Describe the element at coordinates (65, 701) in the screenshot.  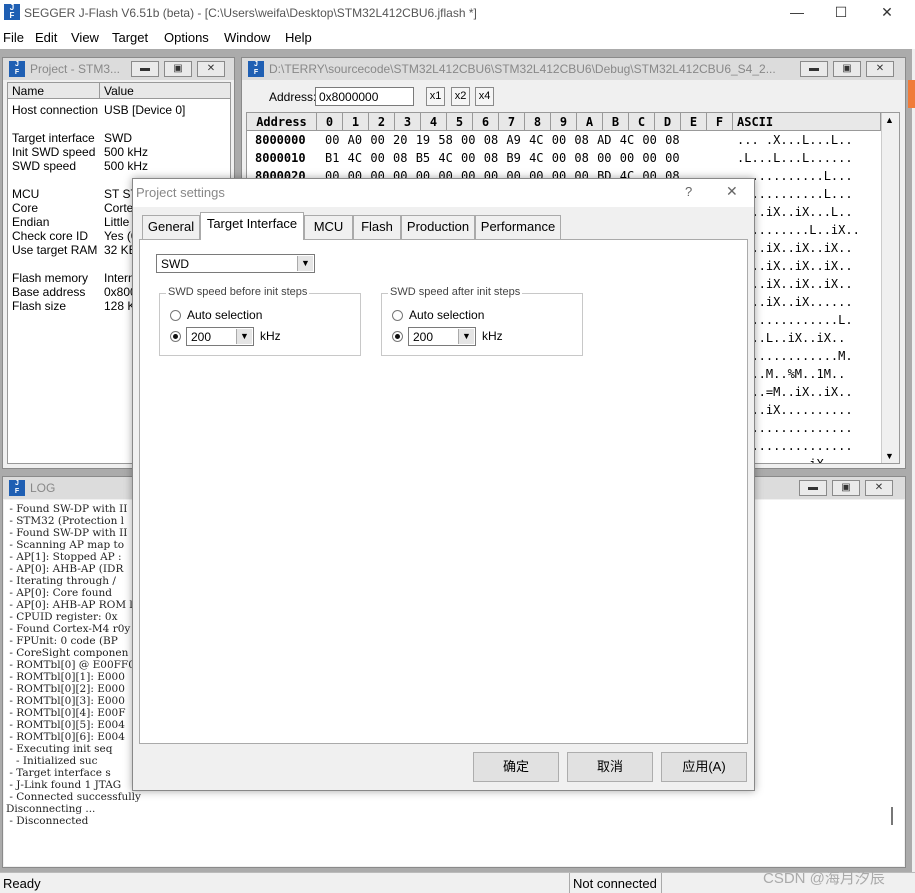
I see `log-line: - ROMTbl[0][3]: E000` at that location.